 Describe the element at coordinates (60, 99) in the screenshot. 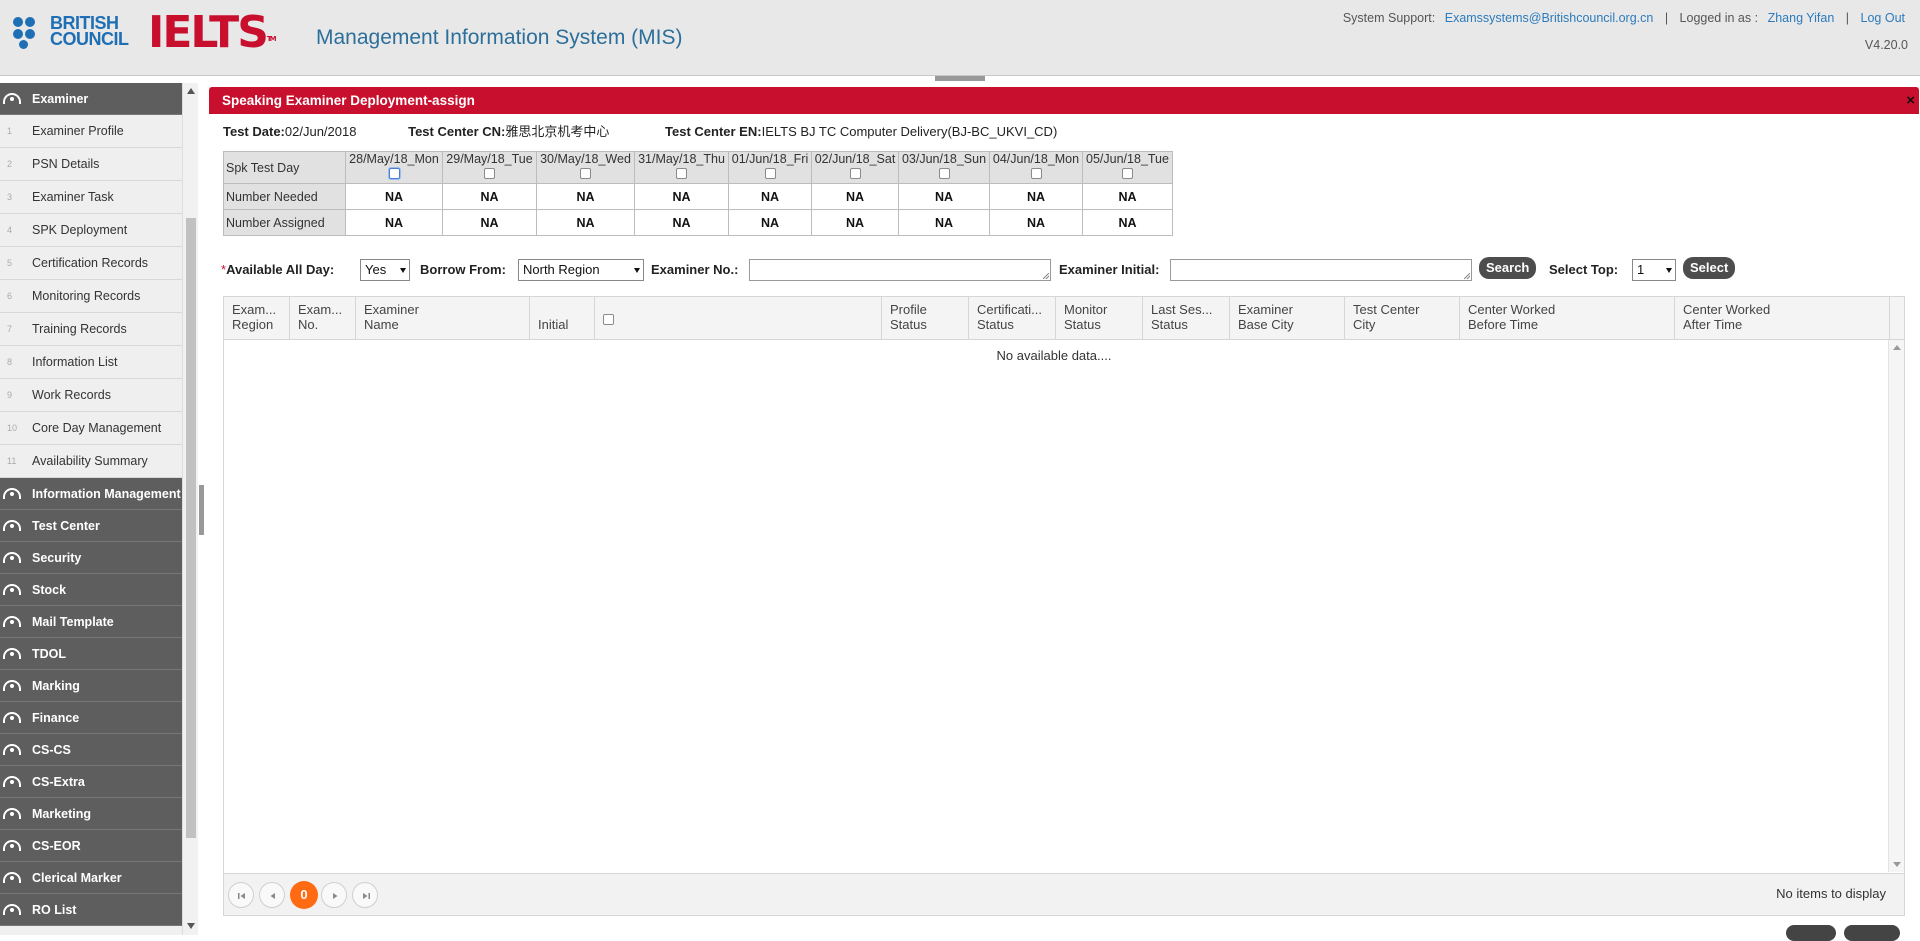

I see `sidebar-group-label: Examiner` at that location.